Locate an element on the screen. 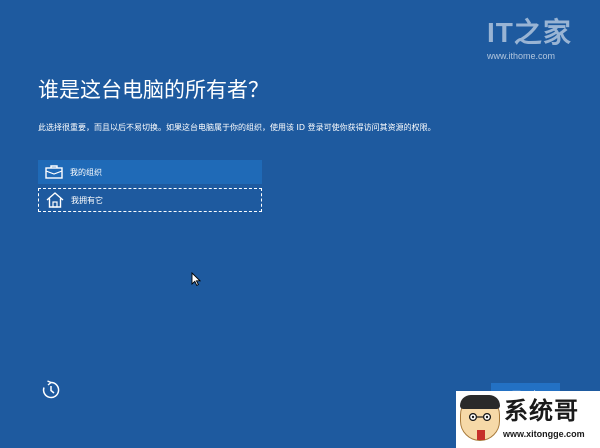 Image resolution: width=600 pixels, height=448 pixels. ithome-watermark: IT之家 www.ithome.com is located at coordinates (529, 42).